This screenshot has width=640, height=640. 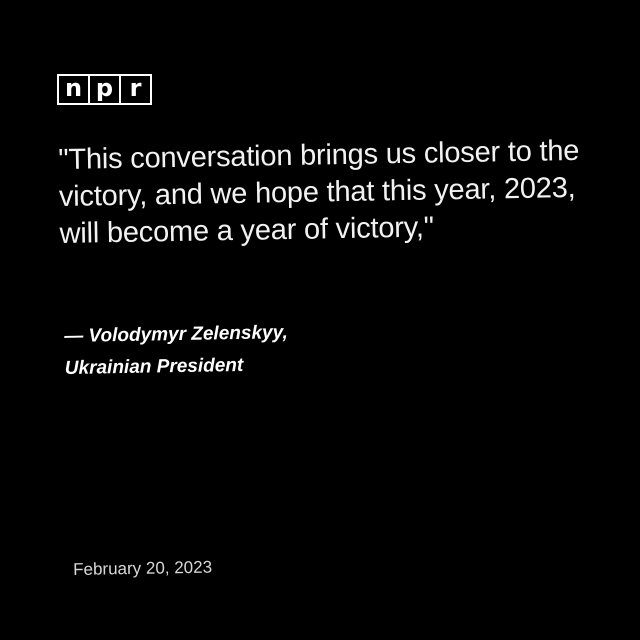 I want to click on publish-date: February 20, 2023, so click(x=143, y=568).